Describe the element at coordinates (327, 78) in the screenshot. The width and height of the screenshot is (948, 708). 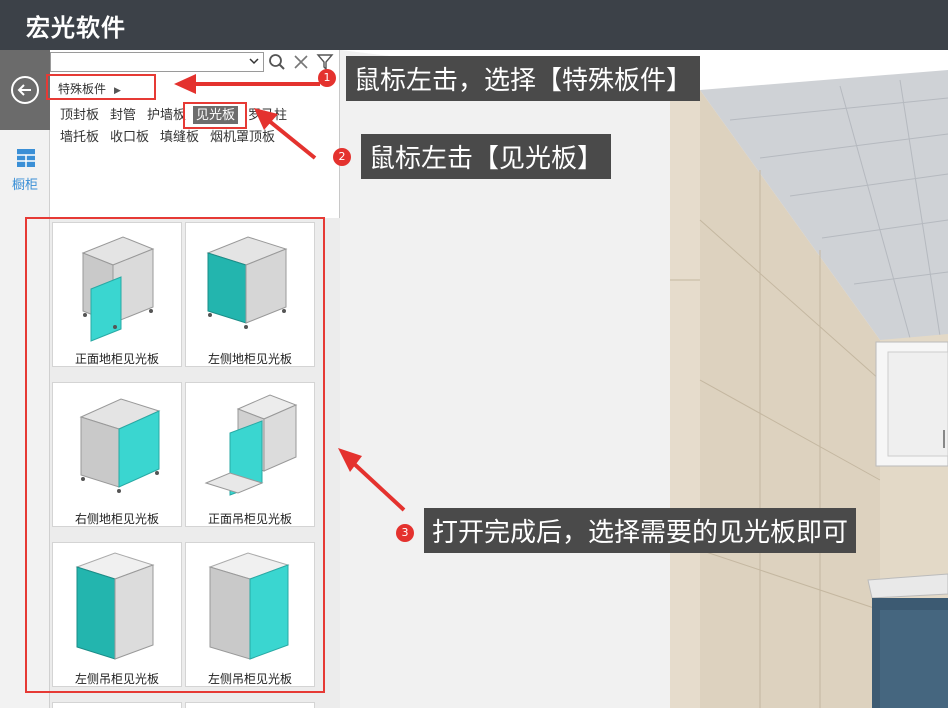
I see `step-badge: 1` at that location.